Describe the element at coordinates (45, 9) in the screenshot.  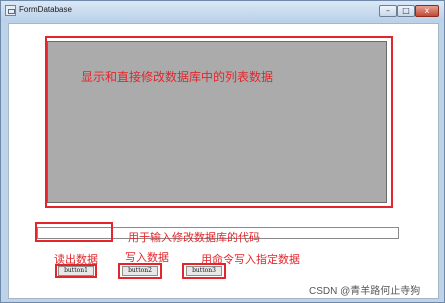
I see `window-title: FormDatabase` at that location.